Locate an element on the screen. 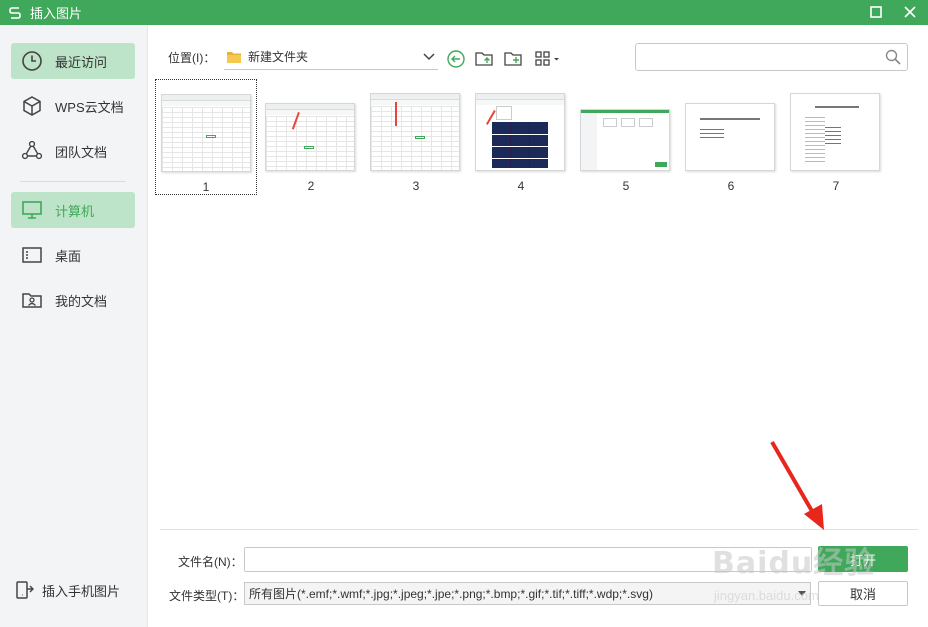  filename-label: 文件名(N)： is located at coordinates (210, 562).